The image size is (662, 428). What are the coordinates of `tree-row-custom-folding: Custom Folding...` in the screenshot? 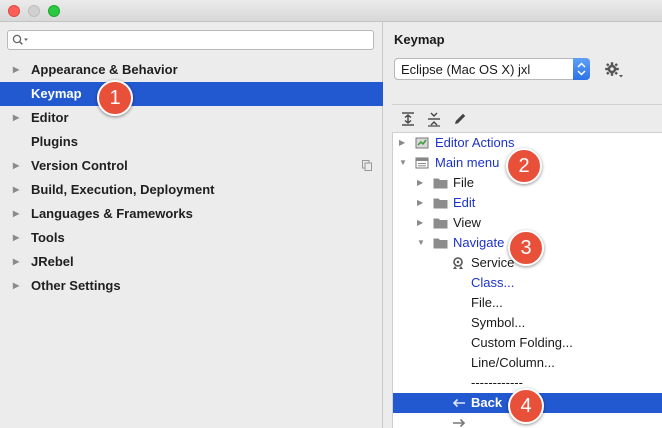 It's located at (527, 343).